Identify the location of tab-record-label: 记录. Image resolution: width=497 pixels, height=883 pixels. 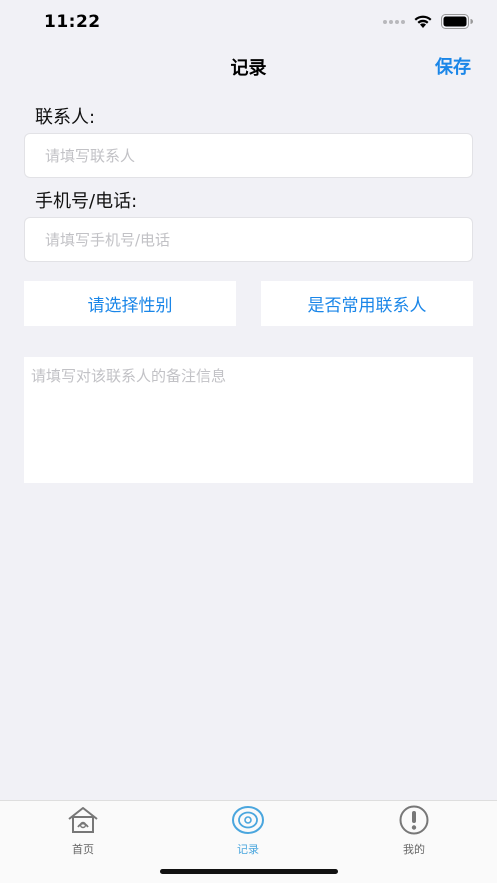
(248, 849).